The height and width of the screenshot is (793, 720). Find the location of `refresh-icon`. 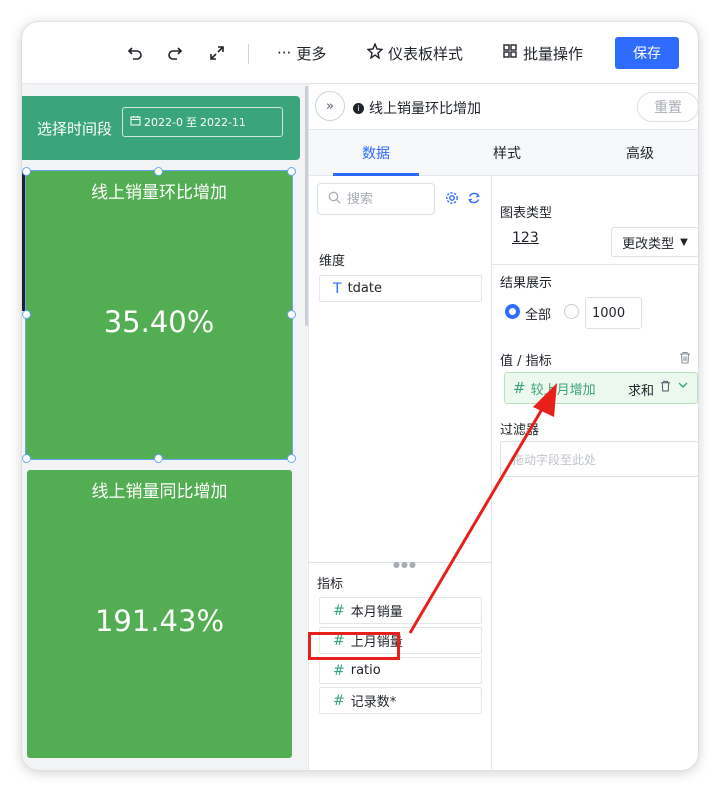

refresh-icon is located at coordinates (474, 198).